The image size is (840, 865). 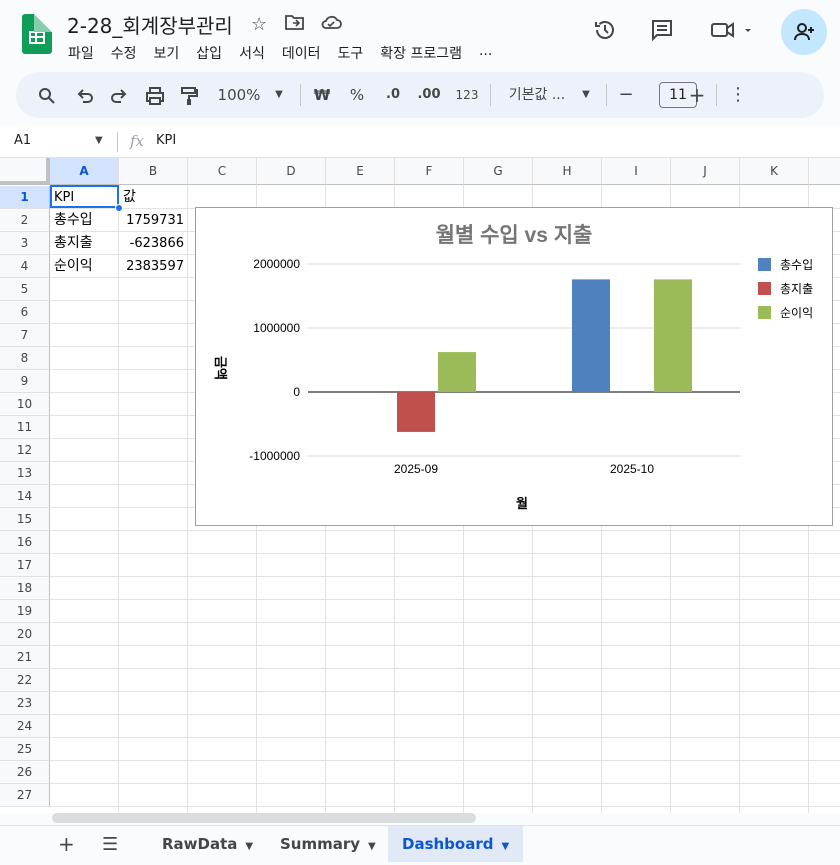 What do you see at coordinates (25, 473) in the screenshot?
I see `row-header-13: 13` at bounding box center [25, 473].